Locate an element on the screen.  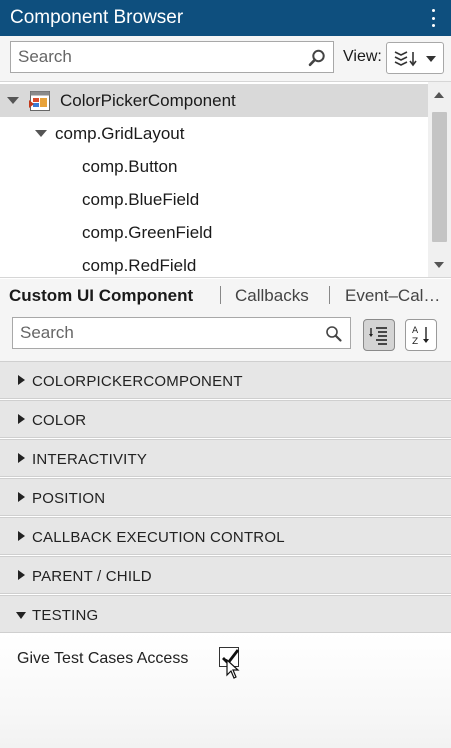
tree-item-redfield: comp.RedField is located at coordinates (214, 263).